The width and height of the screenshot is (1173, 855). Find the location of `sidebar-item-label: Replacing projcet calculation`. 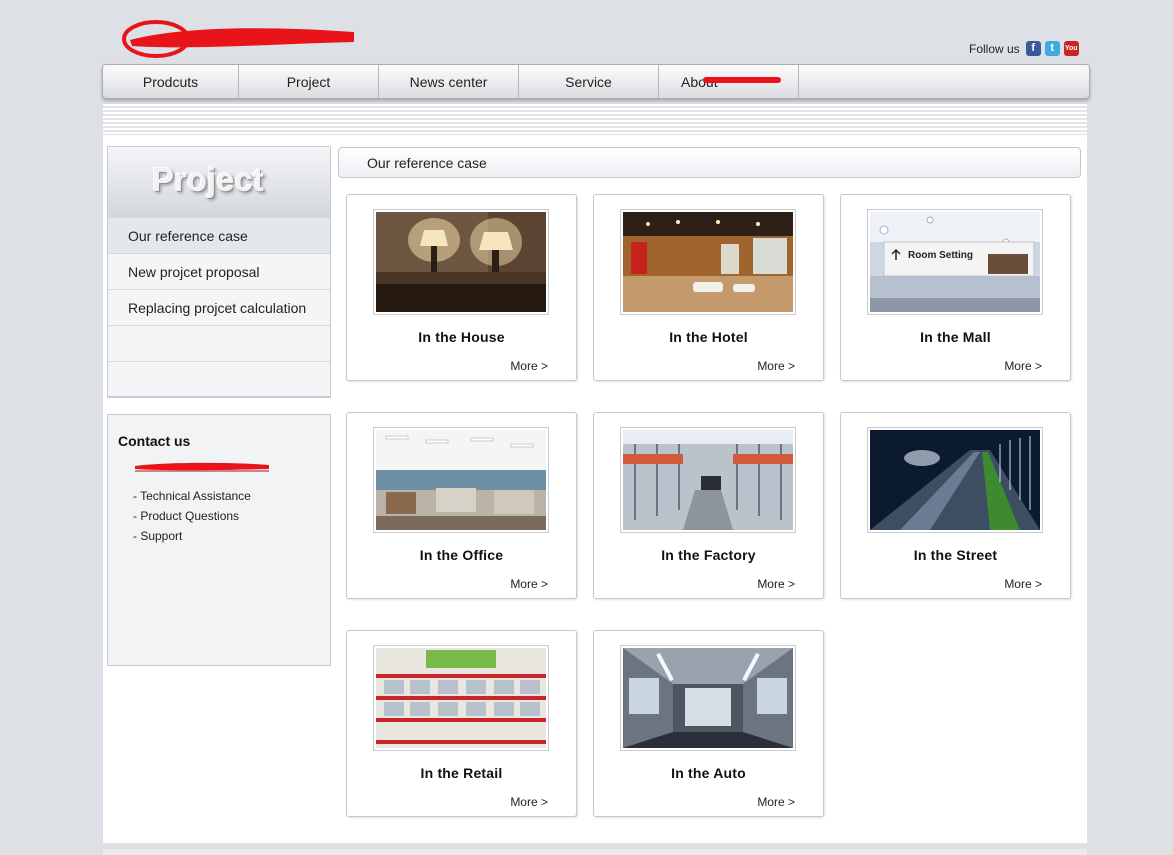

sidebar-item-label: Replacing projcet calculation is located at coordinates (217, 307).